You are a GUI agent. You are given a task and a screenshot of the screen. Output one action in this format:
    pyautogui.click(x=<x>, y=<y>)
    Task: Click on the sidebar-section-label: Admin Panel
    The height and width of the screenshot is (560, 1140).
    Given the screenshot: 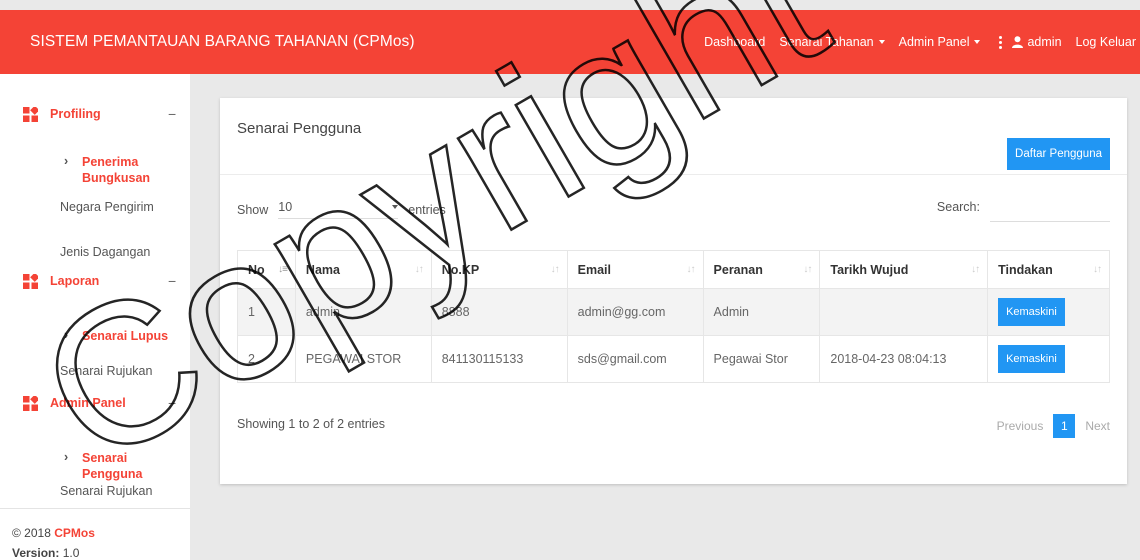 What is the action you would take?
    pyautogui.click(x=88, y=403)
    